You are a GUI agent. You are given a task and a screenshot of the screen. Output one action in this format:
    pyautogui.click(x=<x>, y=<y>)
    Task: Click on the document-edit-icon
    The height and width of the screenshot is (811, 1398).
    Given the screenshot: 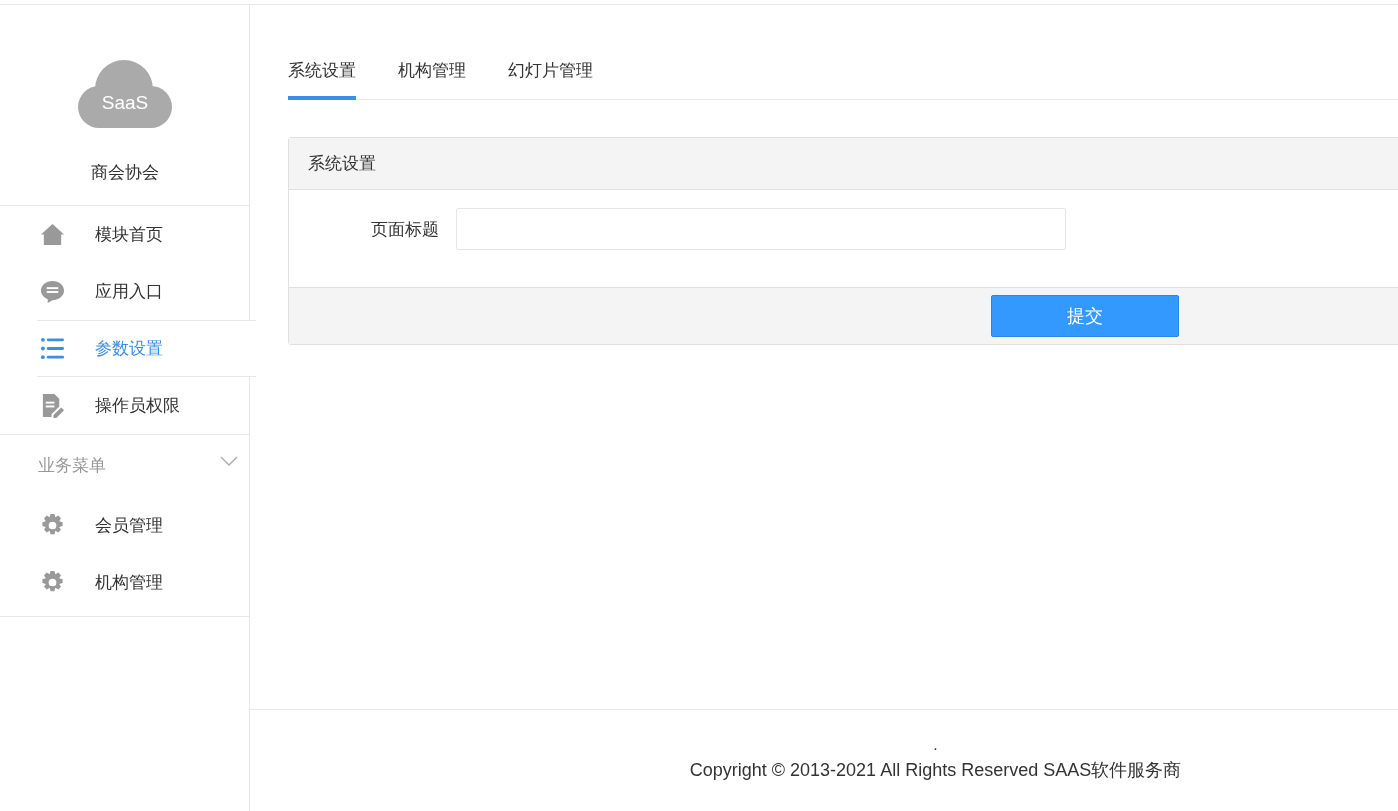 What is the action you would take?
    pyautogui.click(x=52, y=405)
    